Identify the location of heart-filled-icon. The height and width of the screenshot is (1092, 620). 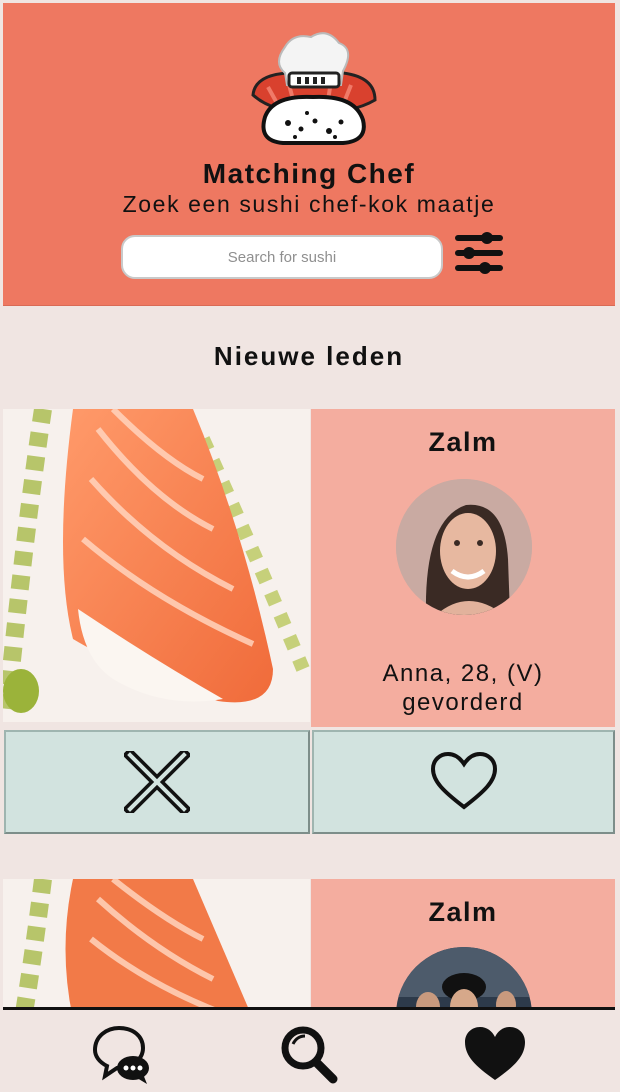
(495, 1054).